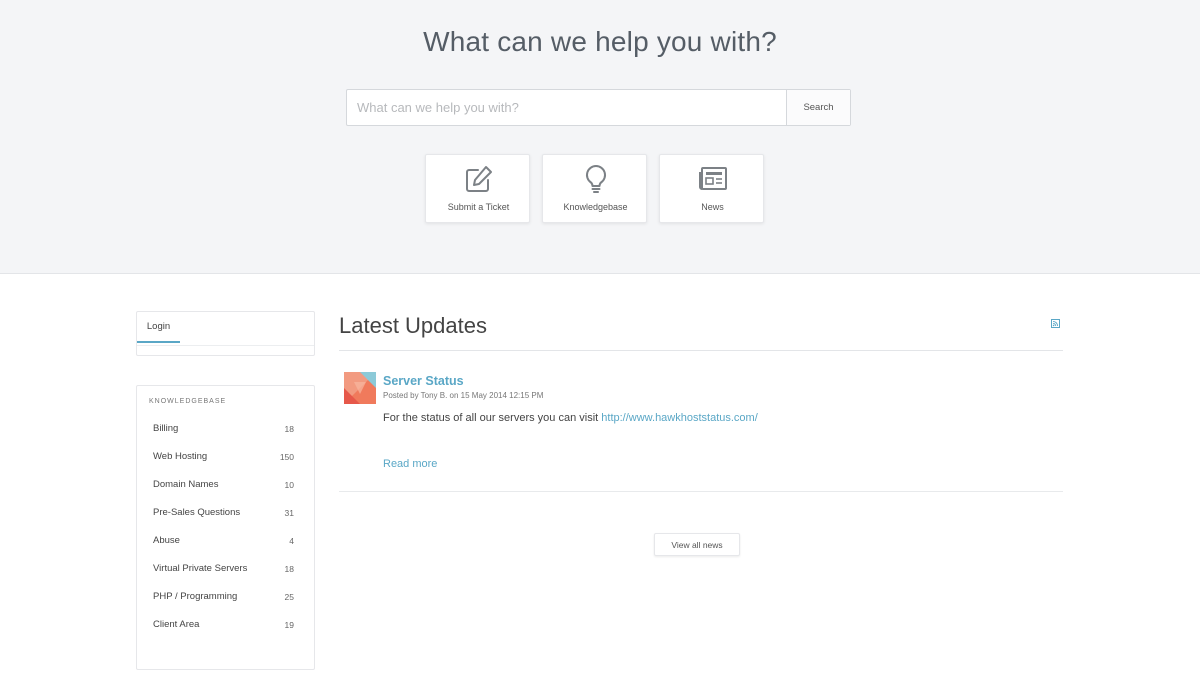 This screenshot has width=1200, height=675. Describe the element at coordinates (286, 457) in the screenshot. I see `kb-item-count: 150` at that location.